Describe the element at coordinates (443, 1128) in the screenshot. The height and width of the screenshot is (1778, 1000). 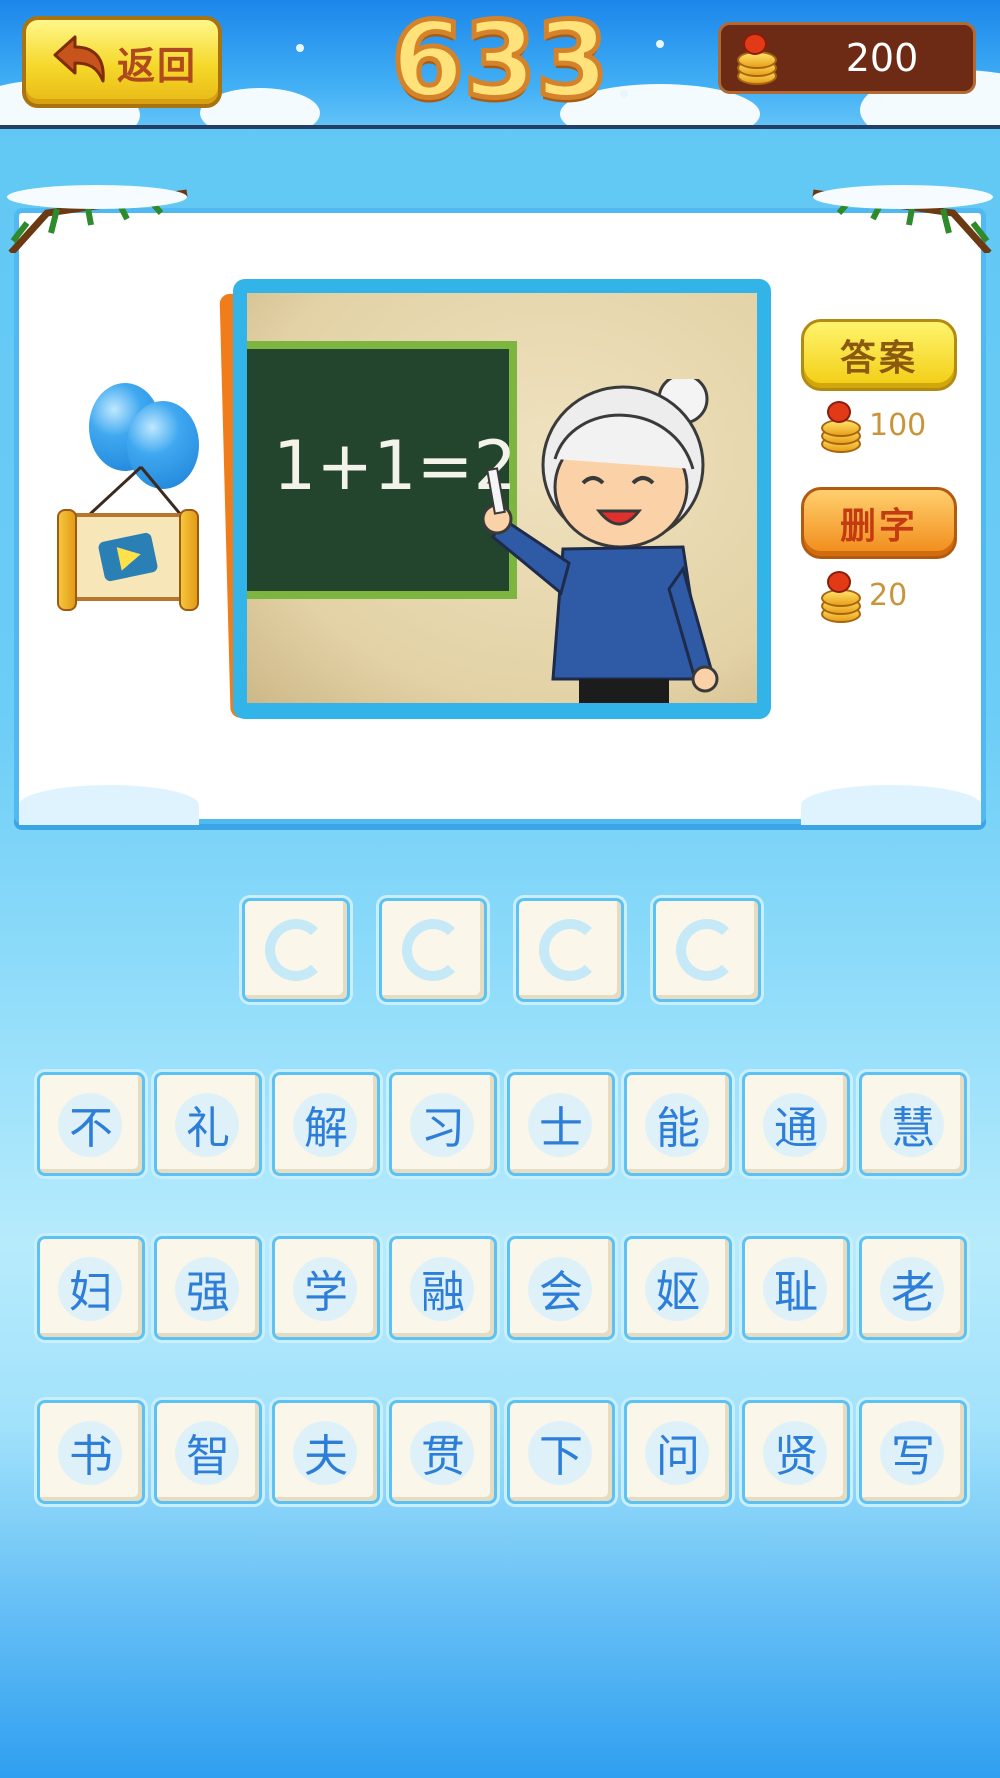
I see `character-text: 习` at that location.